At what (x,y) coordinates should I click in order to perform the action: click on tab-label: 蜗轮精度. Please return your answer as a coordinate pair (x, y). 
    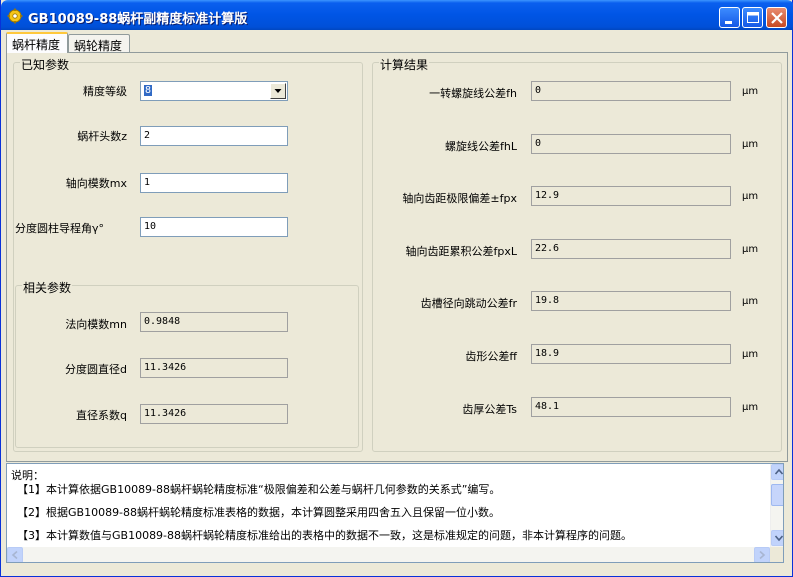
    Looking at the image, I should click on (98, 46).